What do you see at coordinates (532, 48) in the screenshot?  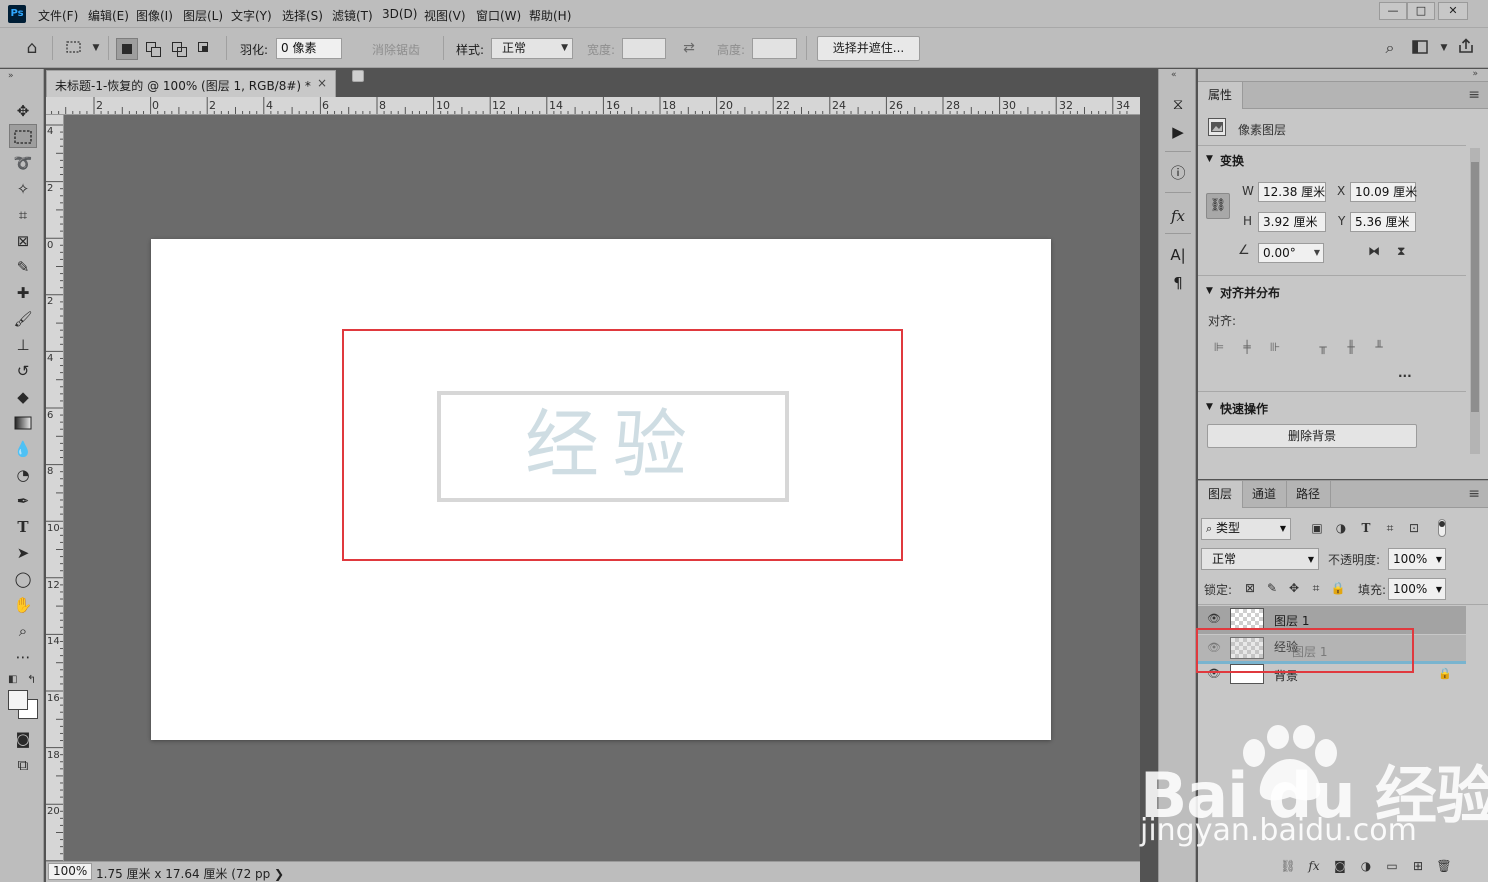 I see `style-select: 正常 ▼` at bounding box center [532, 48].